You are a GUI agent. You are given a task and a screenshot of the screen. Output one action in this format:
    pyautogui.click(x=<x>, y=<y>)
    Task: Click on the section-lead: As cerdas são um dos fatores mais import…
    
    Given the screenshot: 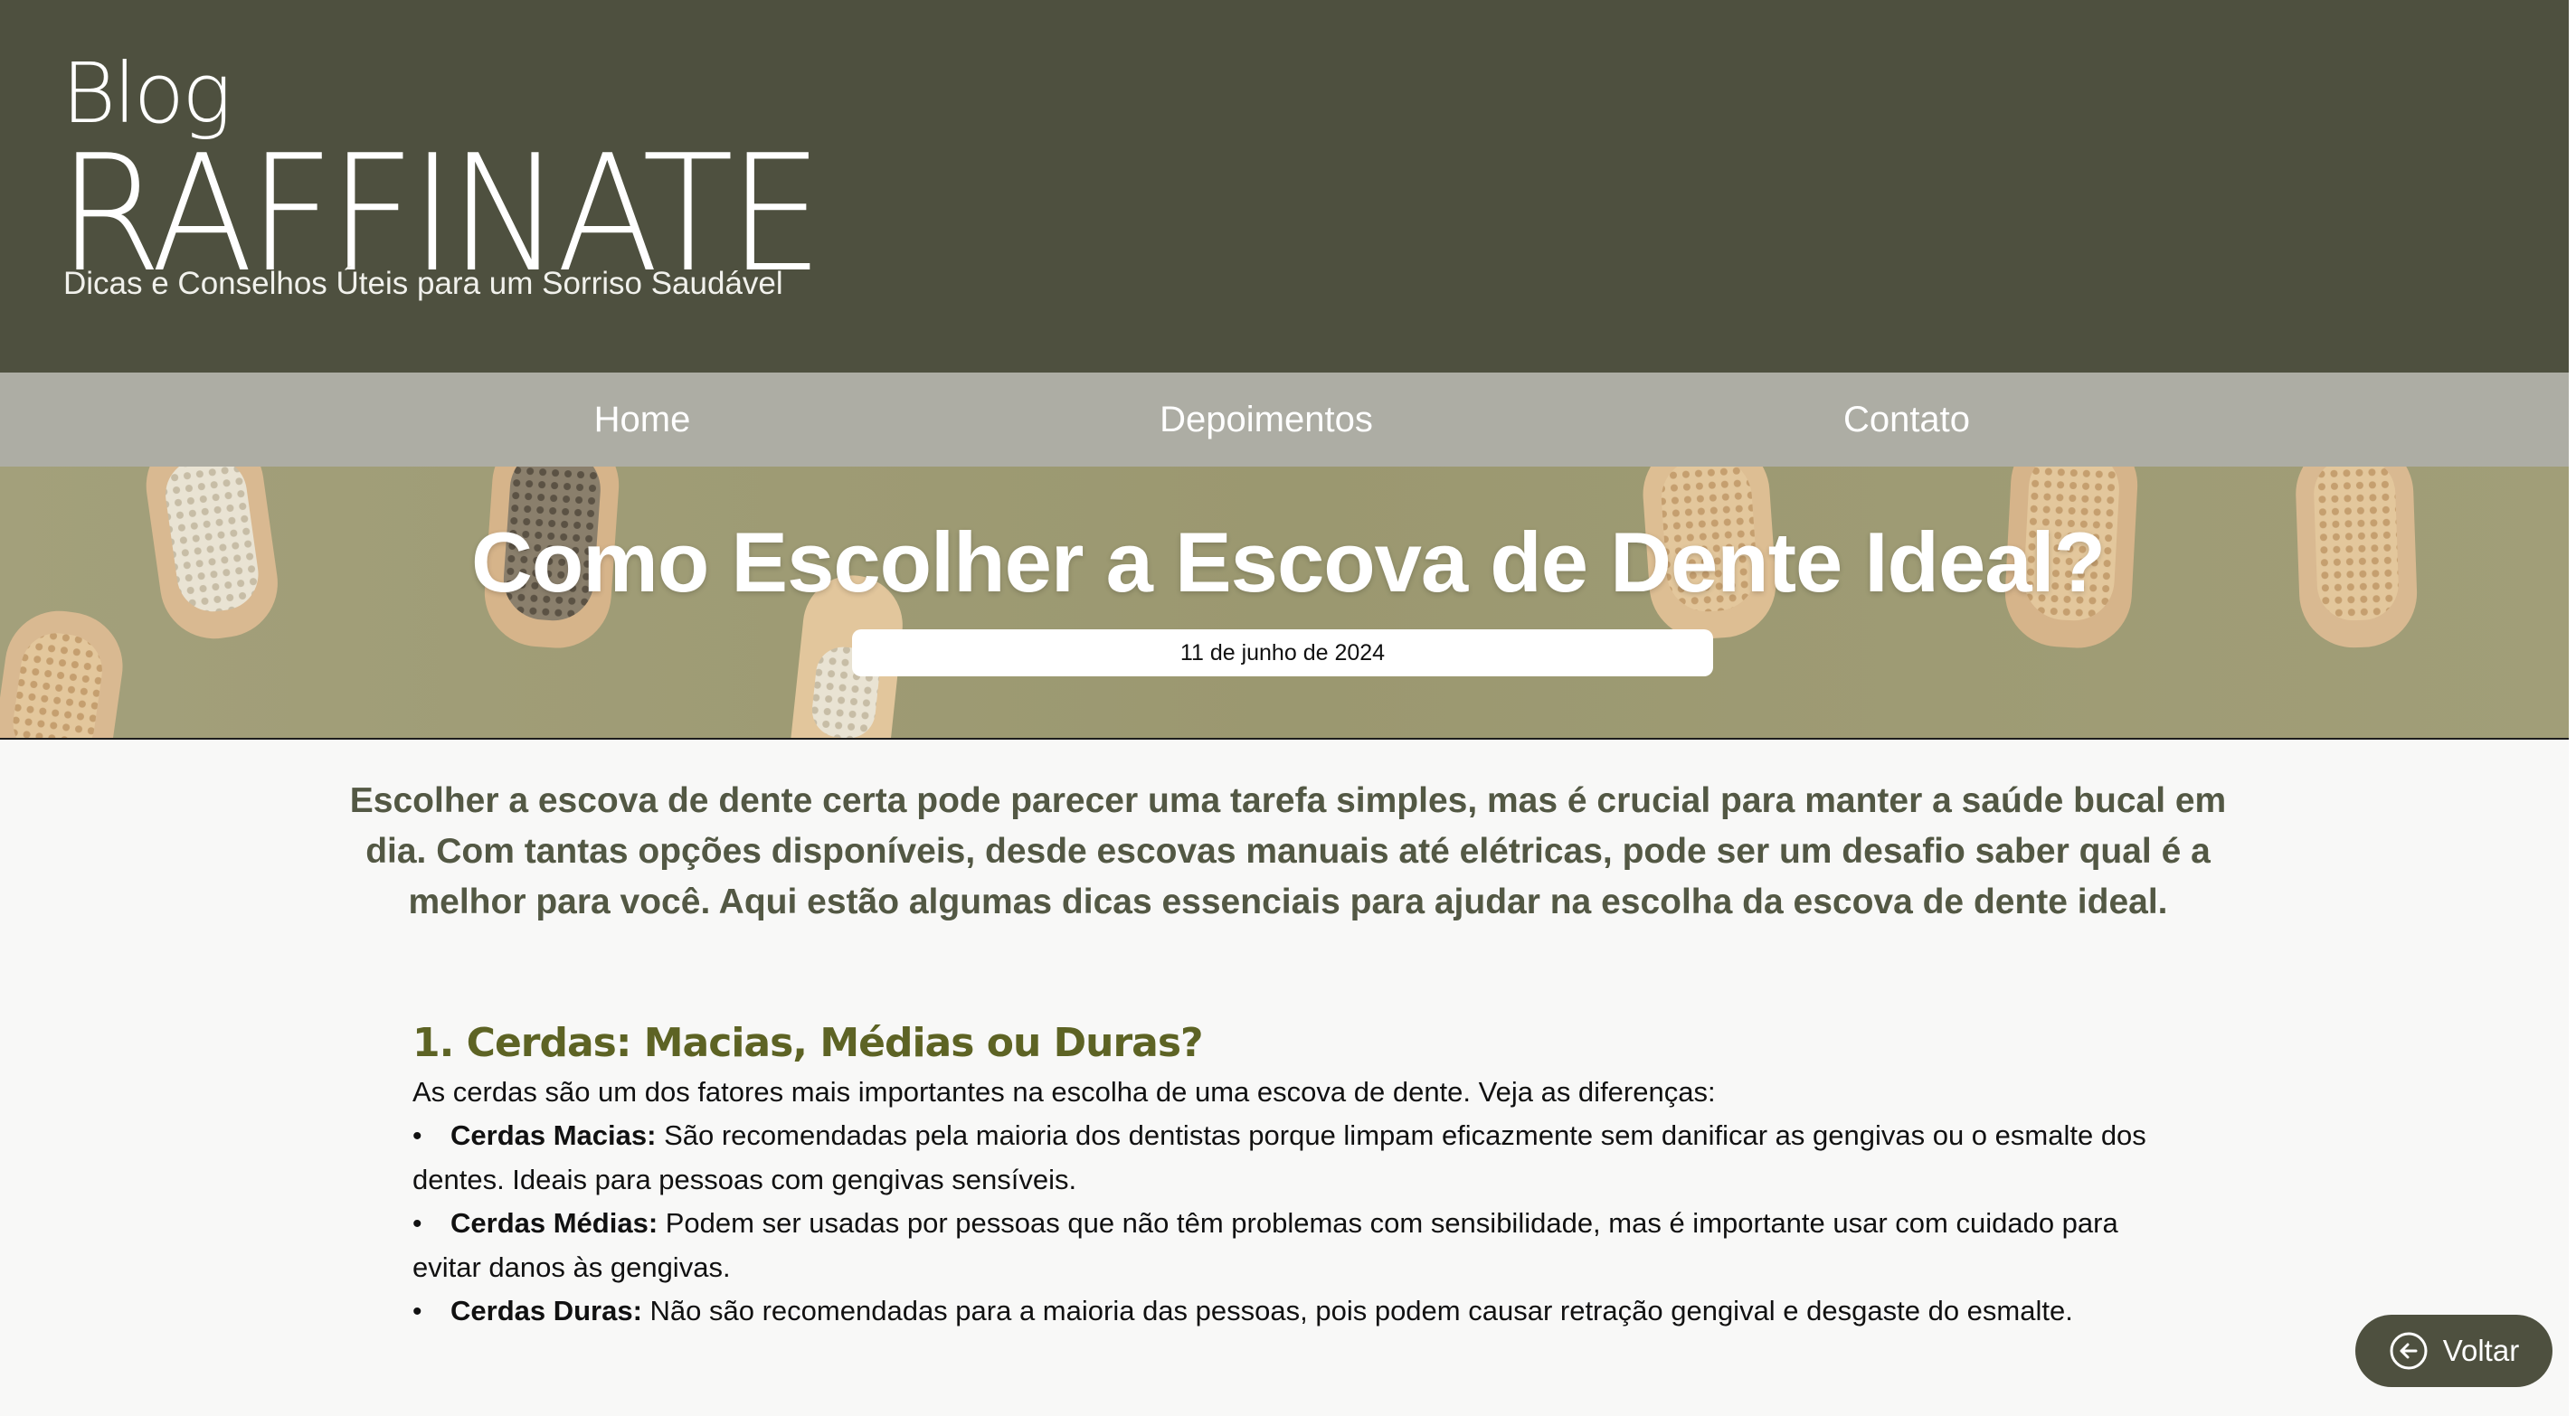 What is the action you would take?
    pyautogui.click(x=1064, y=1092)
    